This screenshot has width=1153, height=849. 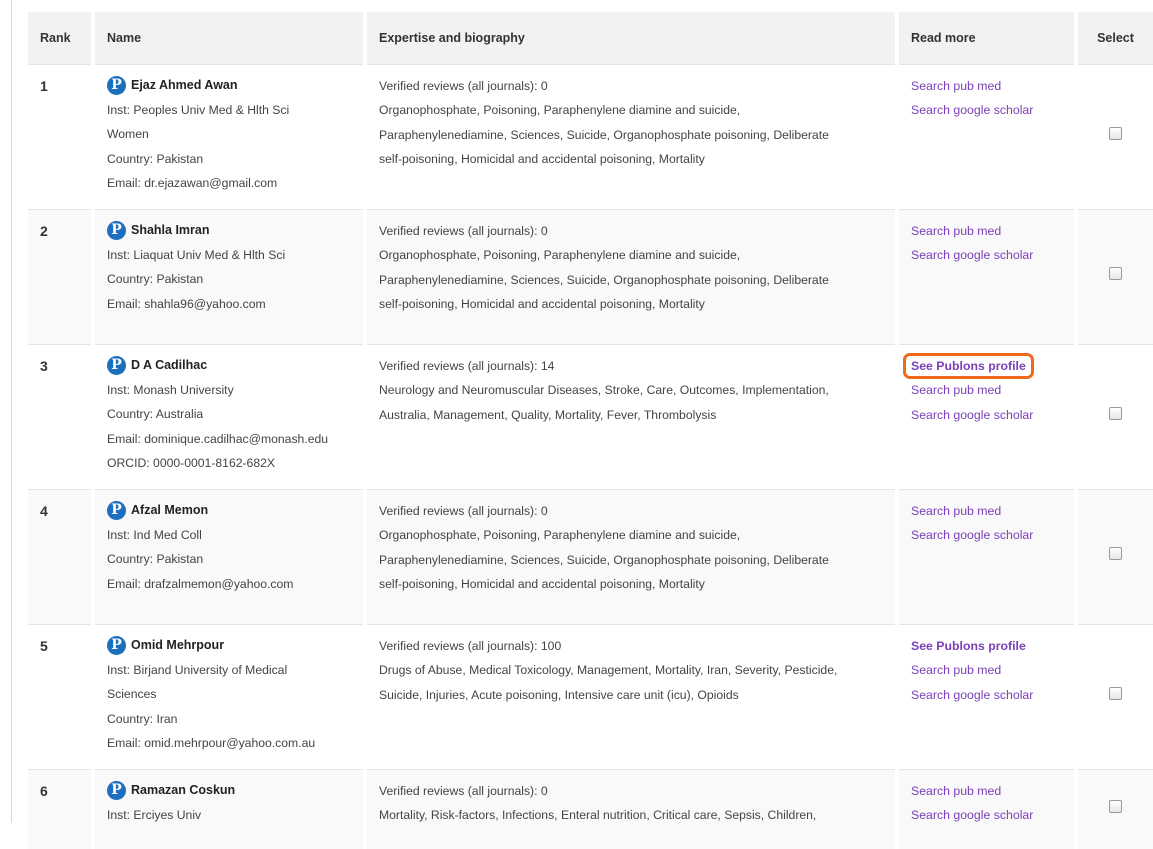 What do you see at coordinates (61, 416) in the screenshot?
I see `rank-cell: 3` at bounding box center [61, 416].